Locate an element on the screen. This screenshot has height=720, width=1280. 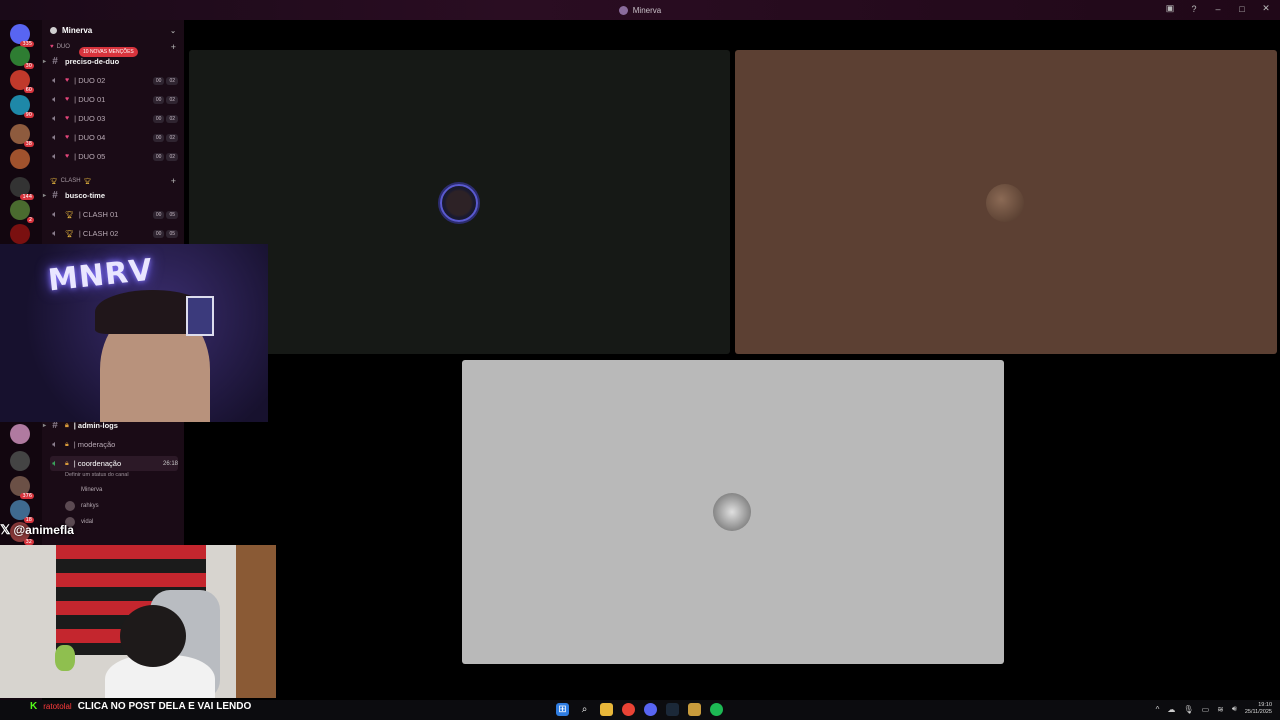
windows-start-icon: ⊞ is located at coordinates (562, 709).